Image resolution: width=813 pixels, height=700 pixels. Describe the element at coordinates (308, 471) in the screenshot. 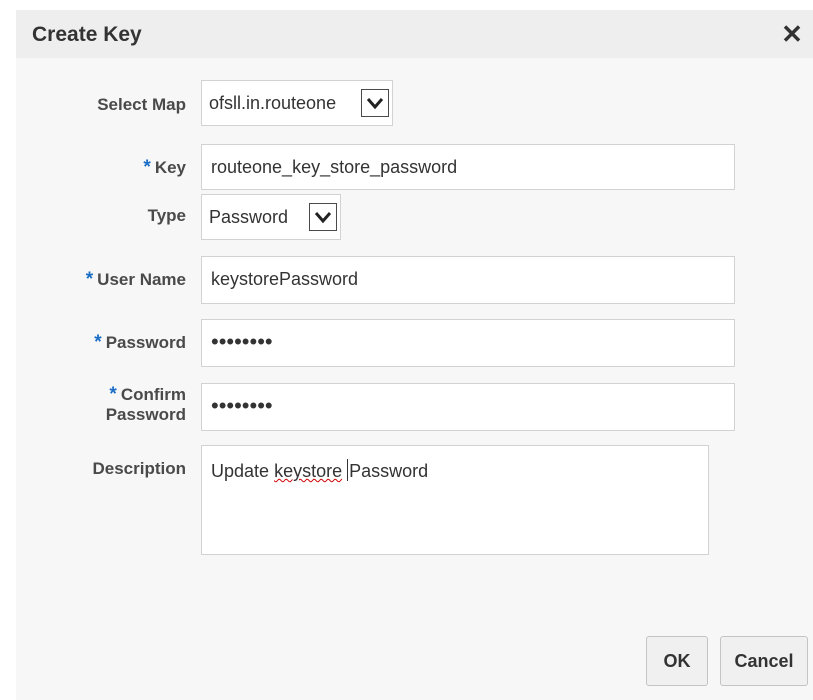

I see `spellcheck-word: keystore` at that location.